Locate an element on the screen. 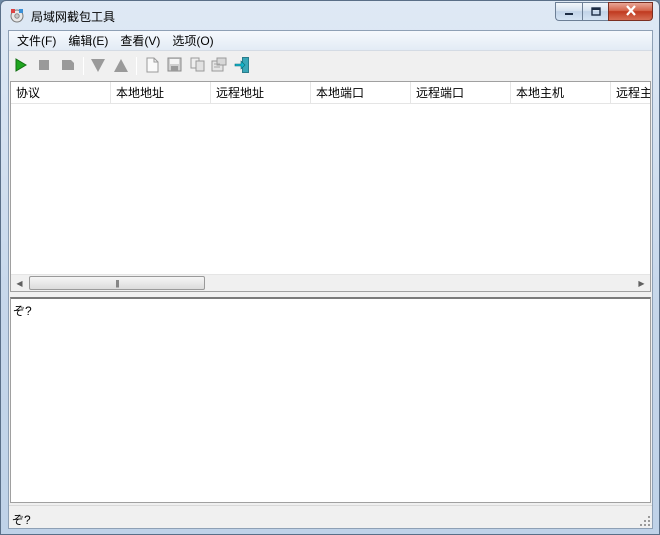  close-icon is located at coordinates (631, 11).